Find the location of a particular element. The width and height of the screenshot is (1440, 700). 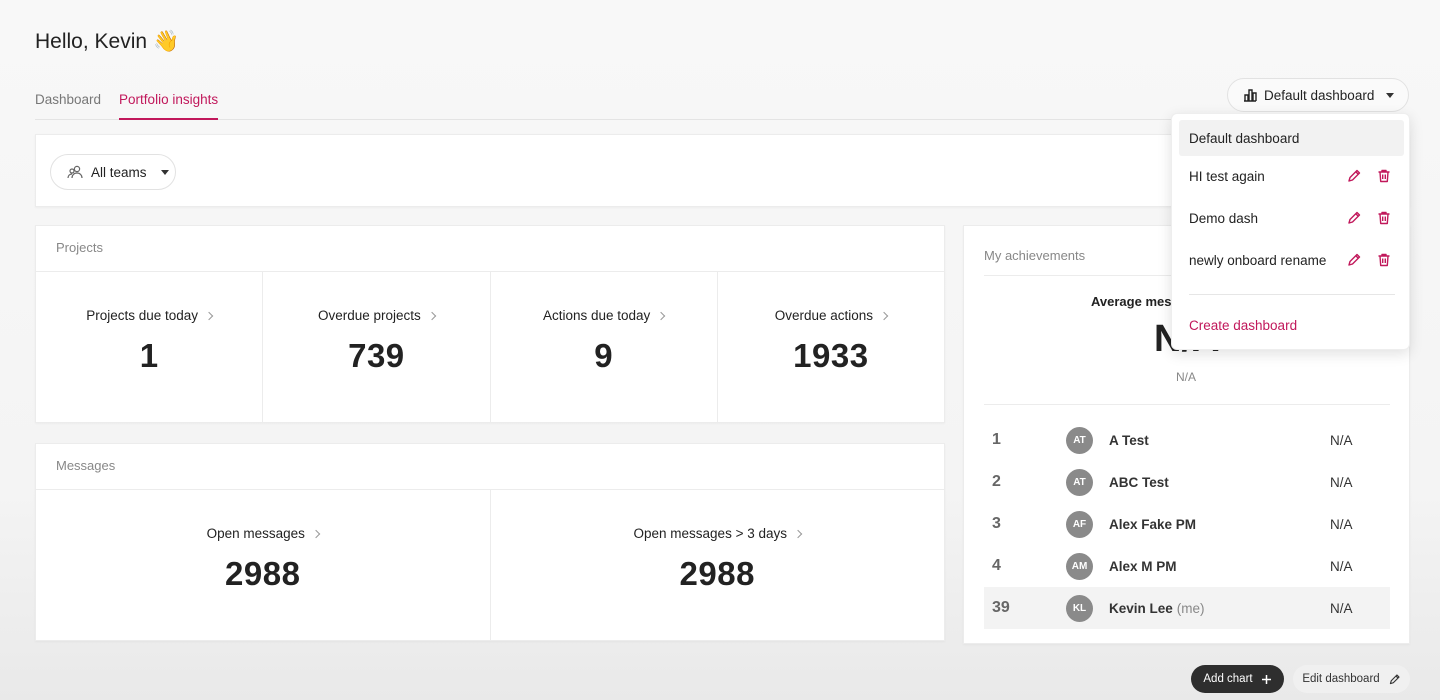

stat-link: Actions due today is located at coordinates (604, 315).